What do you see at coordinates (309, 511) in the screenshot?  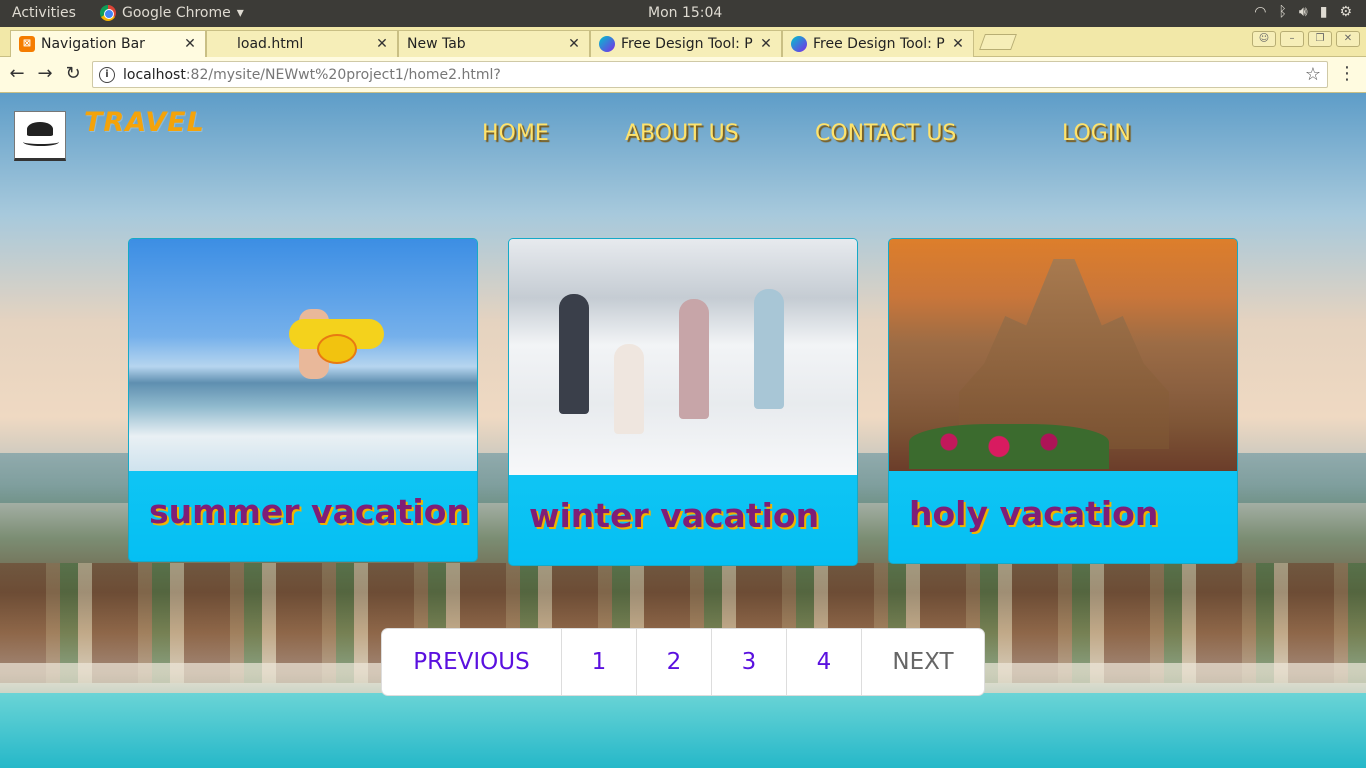 I see `card-caption: summer vacation` at bounding box center [309, 511].